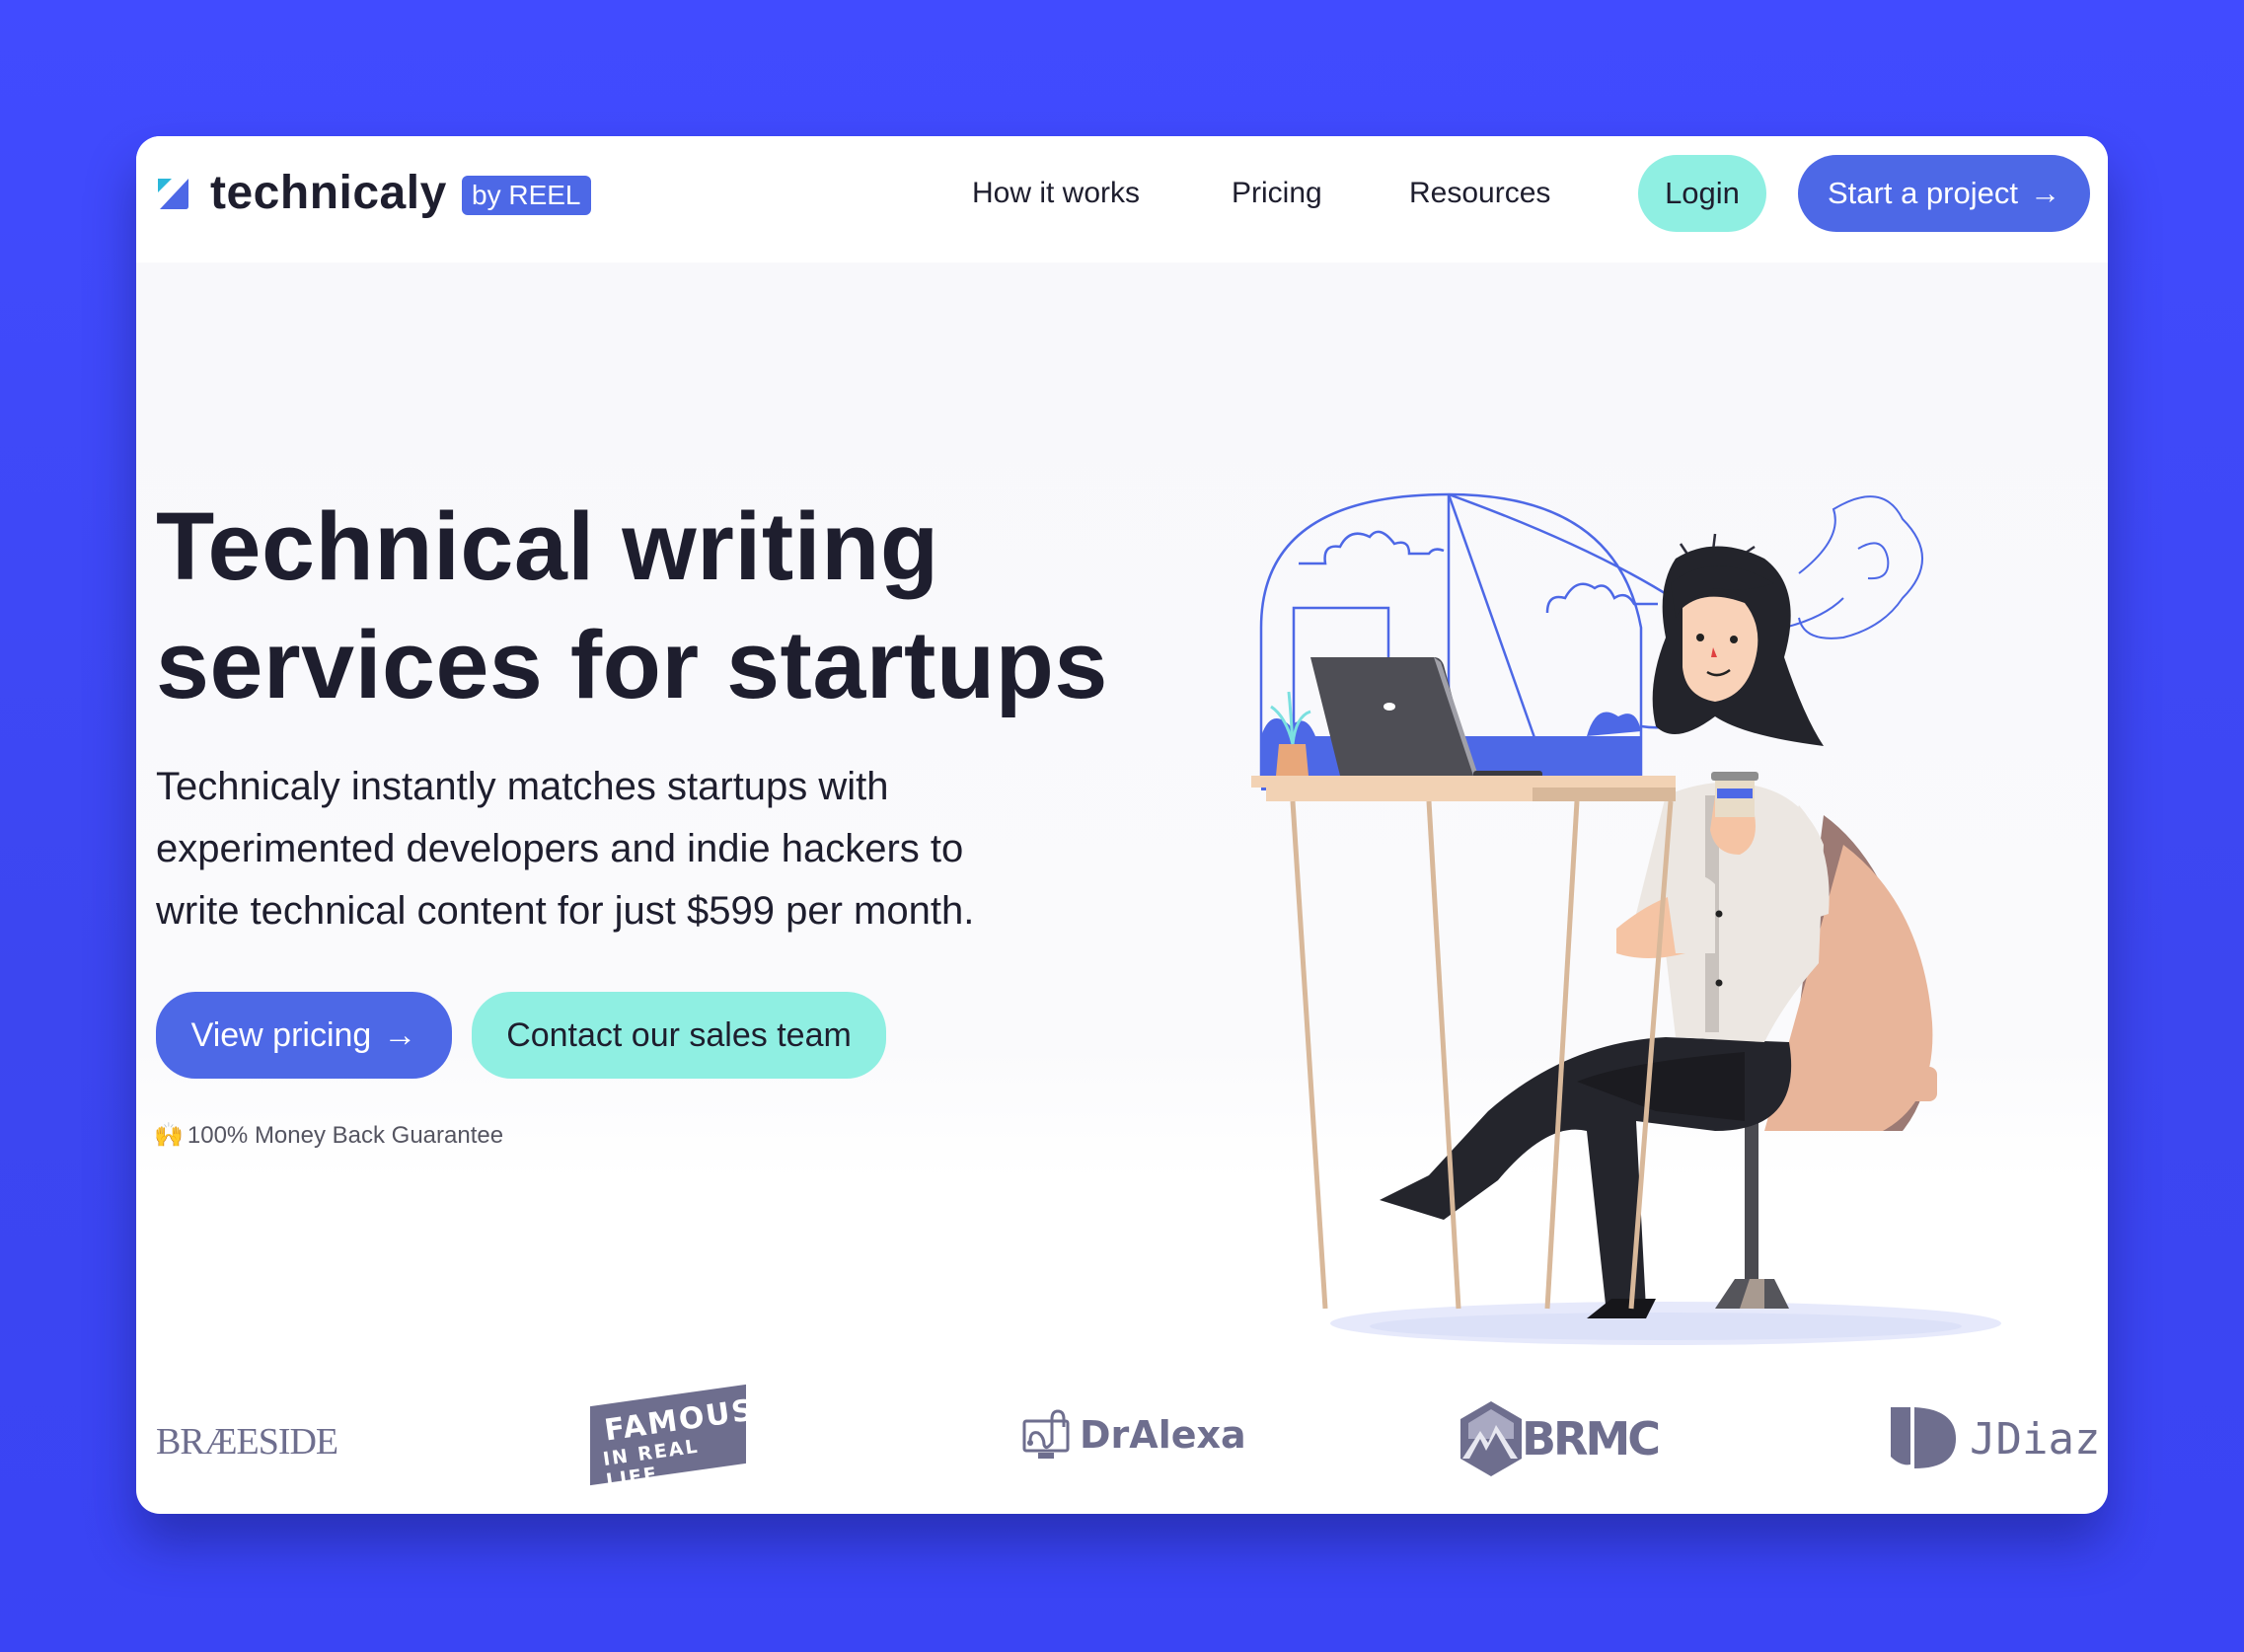 This screenshot has height=1652, width=2244. I want to click on logo-dralexa: DrAlexa, so click(1134, 1435).